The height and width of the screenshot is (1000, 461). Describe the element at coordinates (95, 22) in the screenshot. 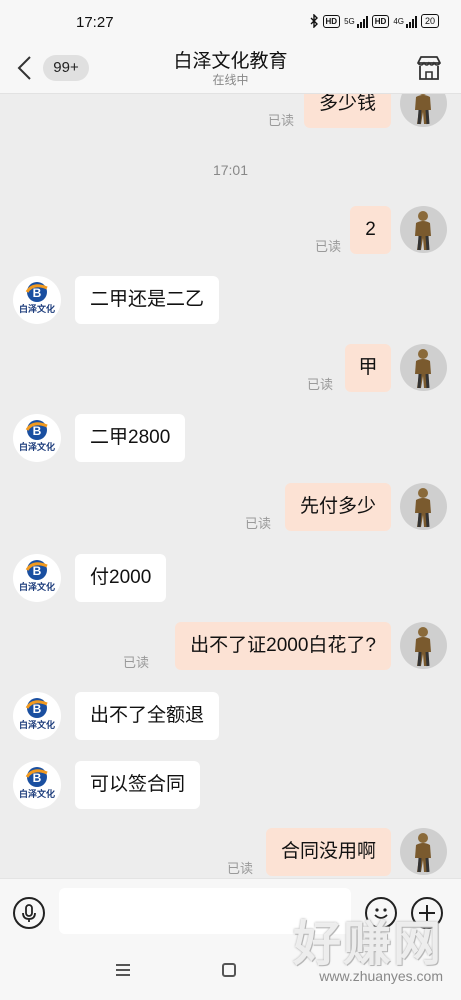

I see `status-time: 17:27` at that location.